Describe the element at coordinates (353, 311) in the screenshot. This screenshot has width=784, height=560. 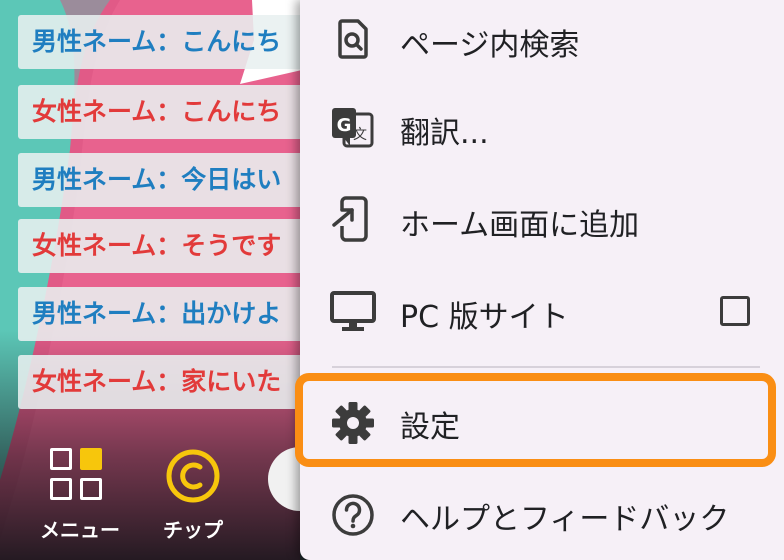
I see `desktop-icon` at that location.